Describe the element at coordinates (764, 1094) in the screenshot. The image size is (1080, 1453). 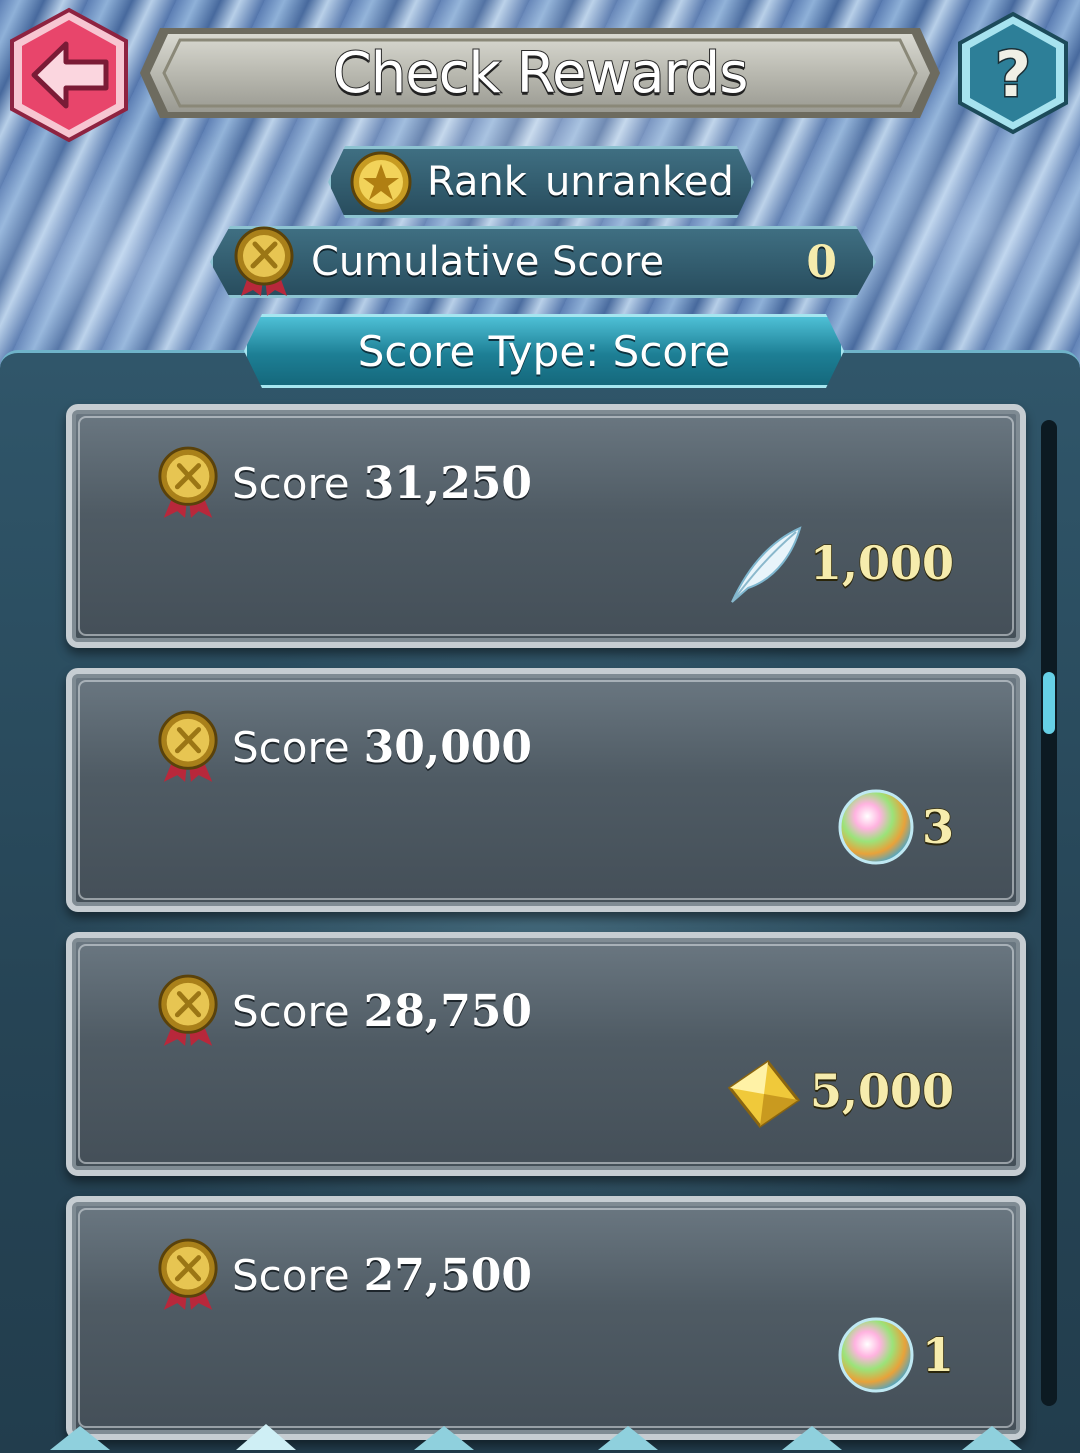
I see `gold-crystal-icon` at that location.